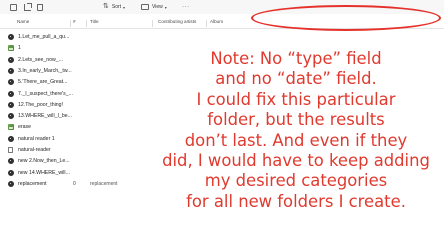 This screenshot has width=444, height=250. What do you see at coordinates (157, 7) in the screenshot?
I see `view-label: View` at bounding box center [157, 7].